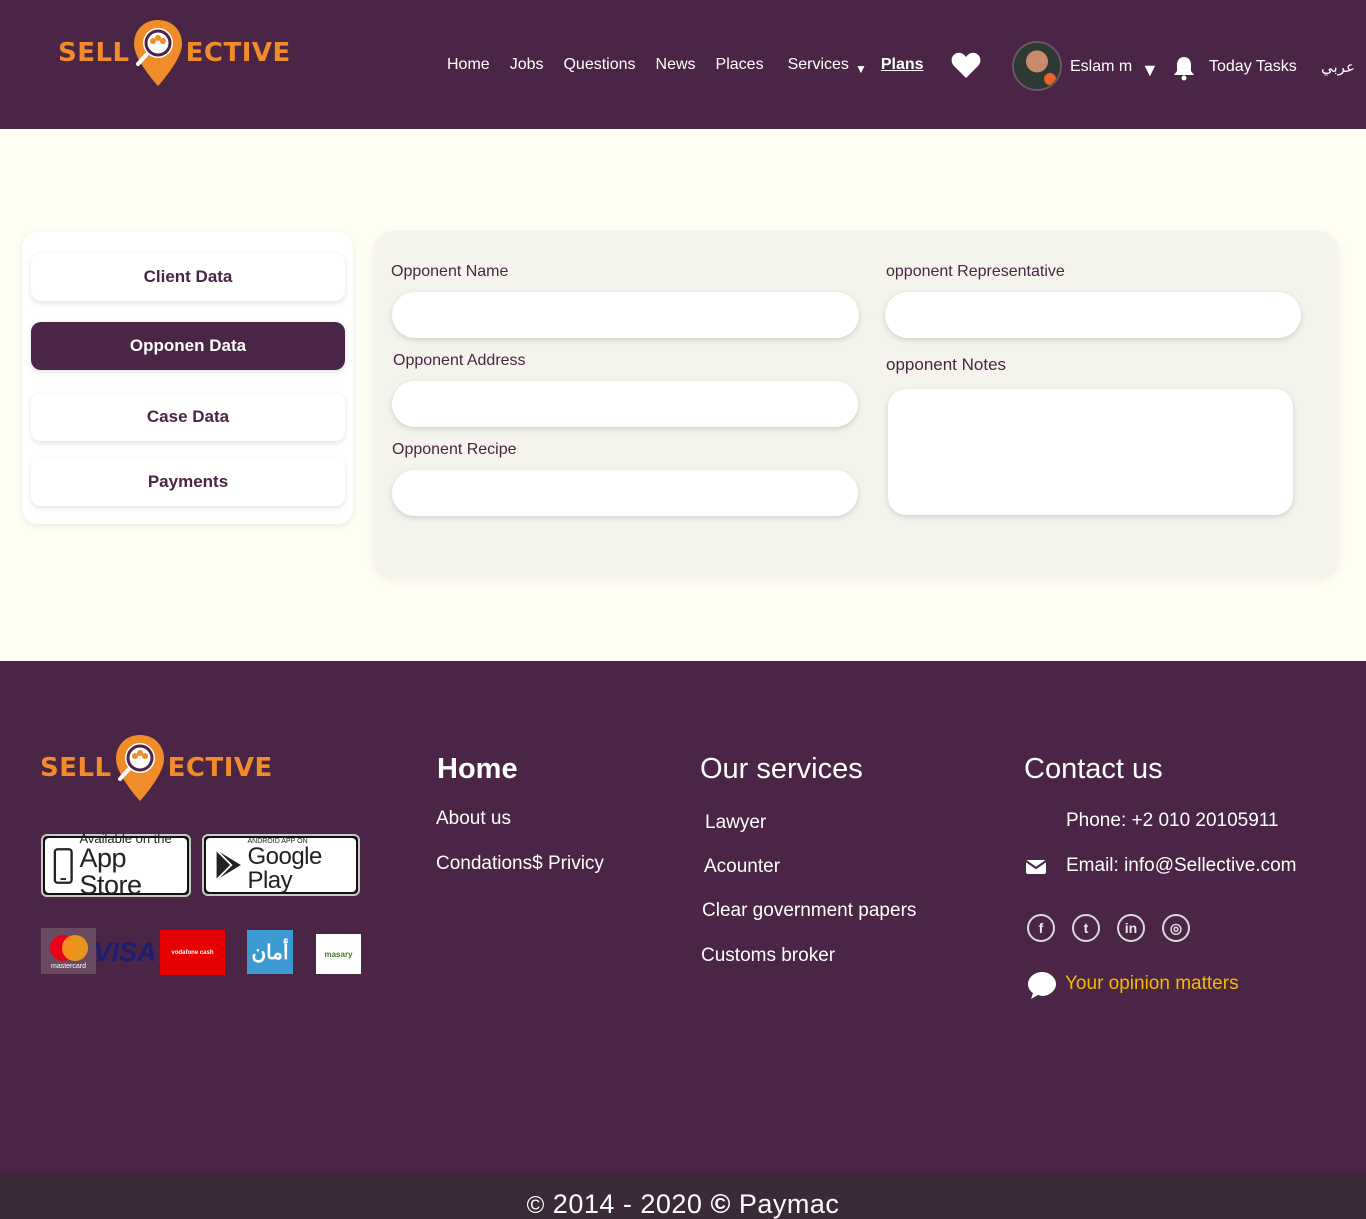 The width and height of the screenshot is (1366, 1219). I want to click on service-lawyer-link: Lawyer, so click(735, 823).